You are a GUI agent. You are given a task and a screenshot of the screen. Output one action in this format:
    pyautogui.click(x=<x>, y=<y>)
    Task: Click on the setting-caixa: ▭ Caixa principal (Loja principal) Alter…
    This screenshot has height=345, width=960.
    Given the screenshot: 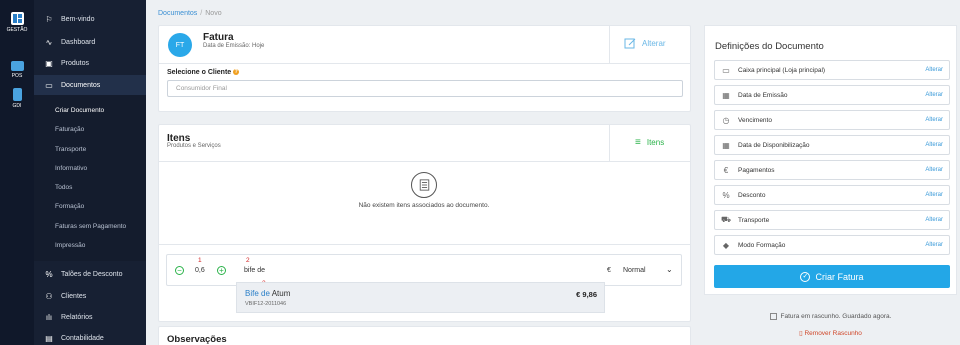 What is the action you would take?
    pyautogui.click(x=832, y=70)
    